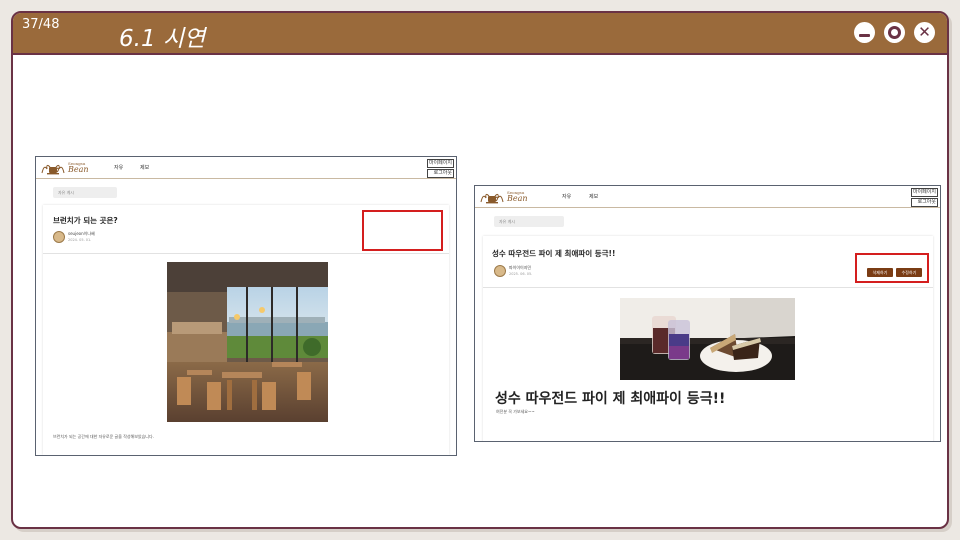  What do you see at coordinates (521, 274) in the screenshot?
I see `post-date: 2025. 06. 05.` at bounding box center [521, 274].